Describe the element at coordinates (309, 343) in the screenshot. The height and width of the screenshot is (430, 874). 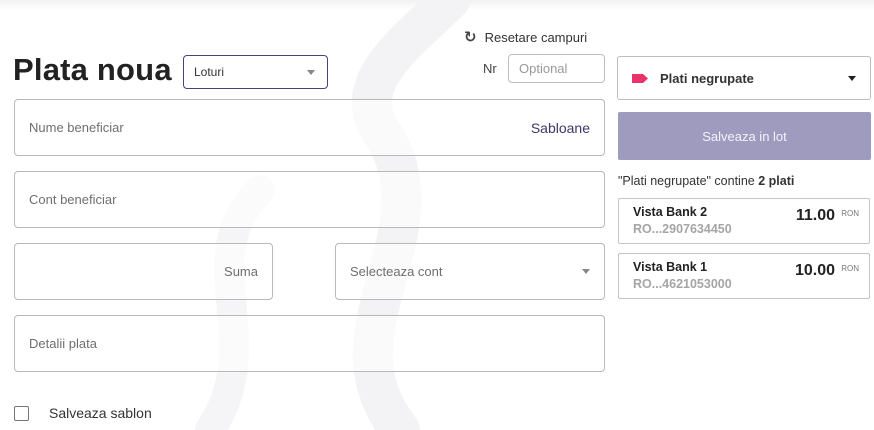
I see `payment-details-field: Detalii plata` at that location.